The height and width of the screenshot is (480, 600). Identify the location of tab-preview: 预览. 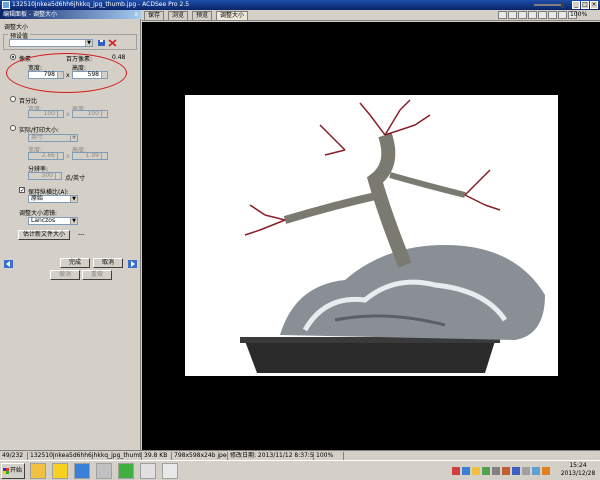
(202, 15).